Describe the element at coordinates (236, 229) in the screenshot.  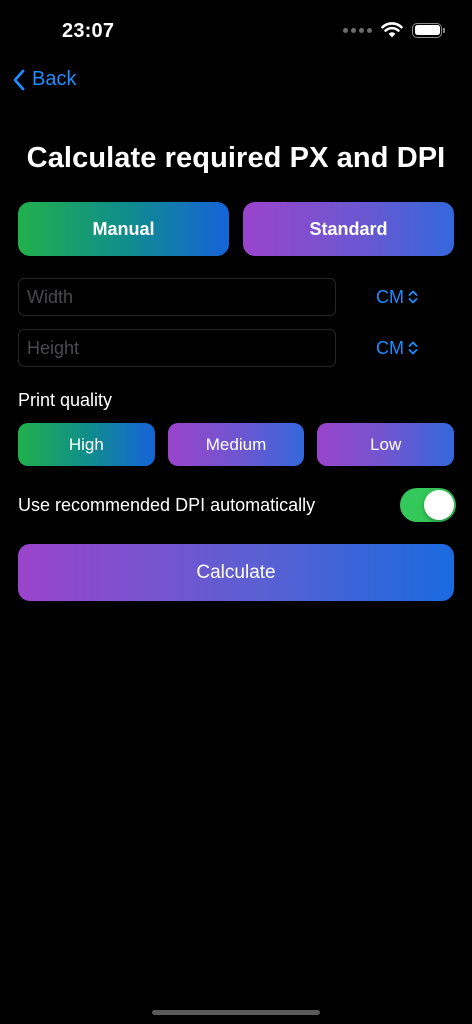
I see `mode-selector: Manual Standard` at that location.